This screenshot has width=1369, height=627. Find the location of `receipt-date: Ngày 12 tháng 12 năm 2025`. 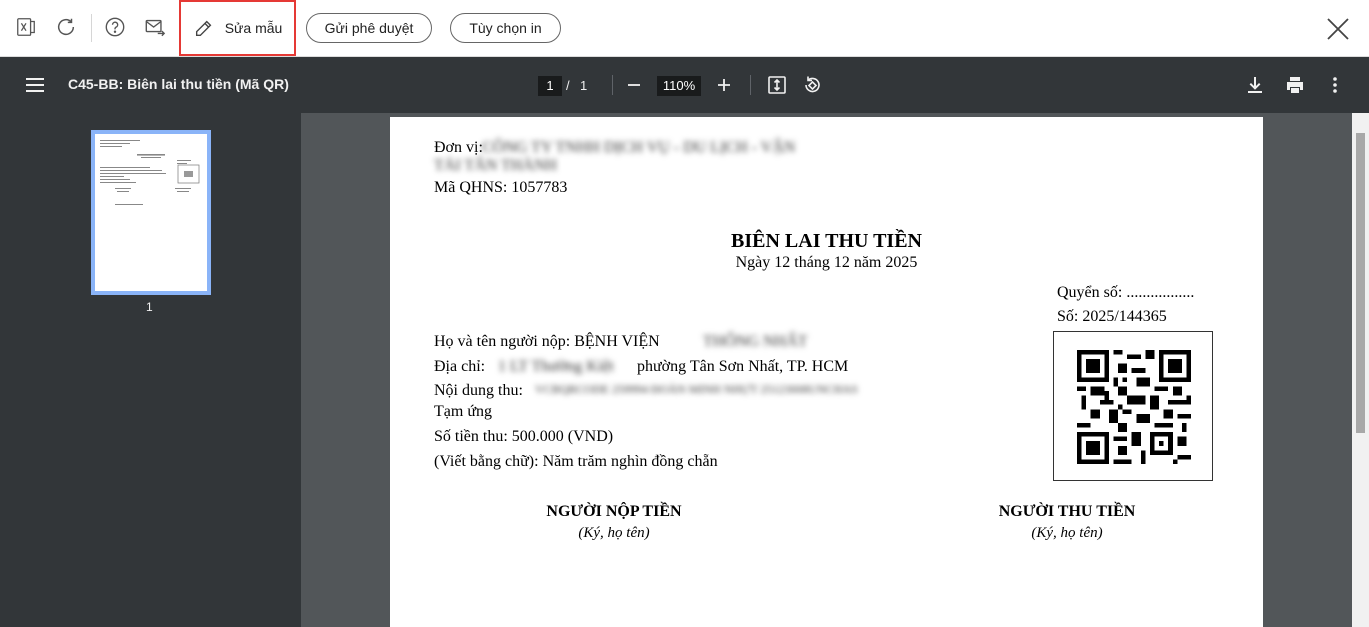

receipt-date: Ngày 12 tháng 12 năm 2025 is located at coordinates (826, 262).